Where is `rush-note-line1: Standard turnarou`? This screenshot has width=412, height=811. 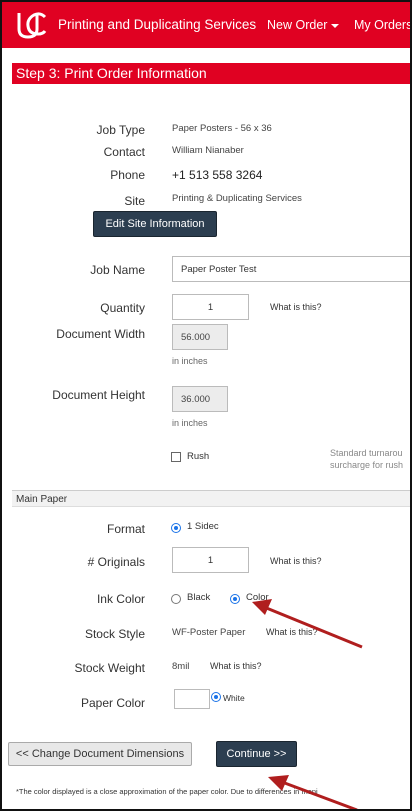
rush-note-line1: Standard turnarou is located at coordinates (366, 453).